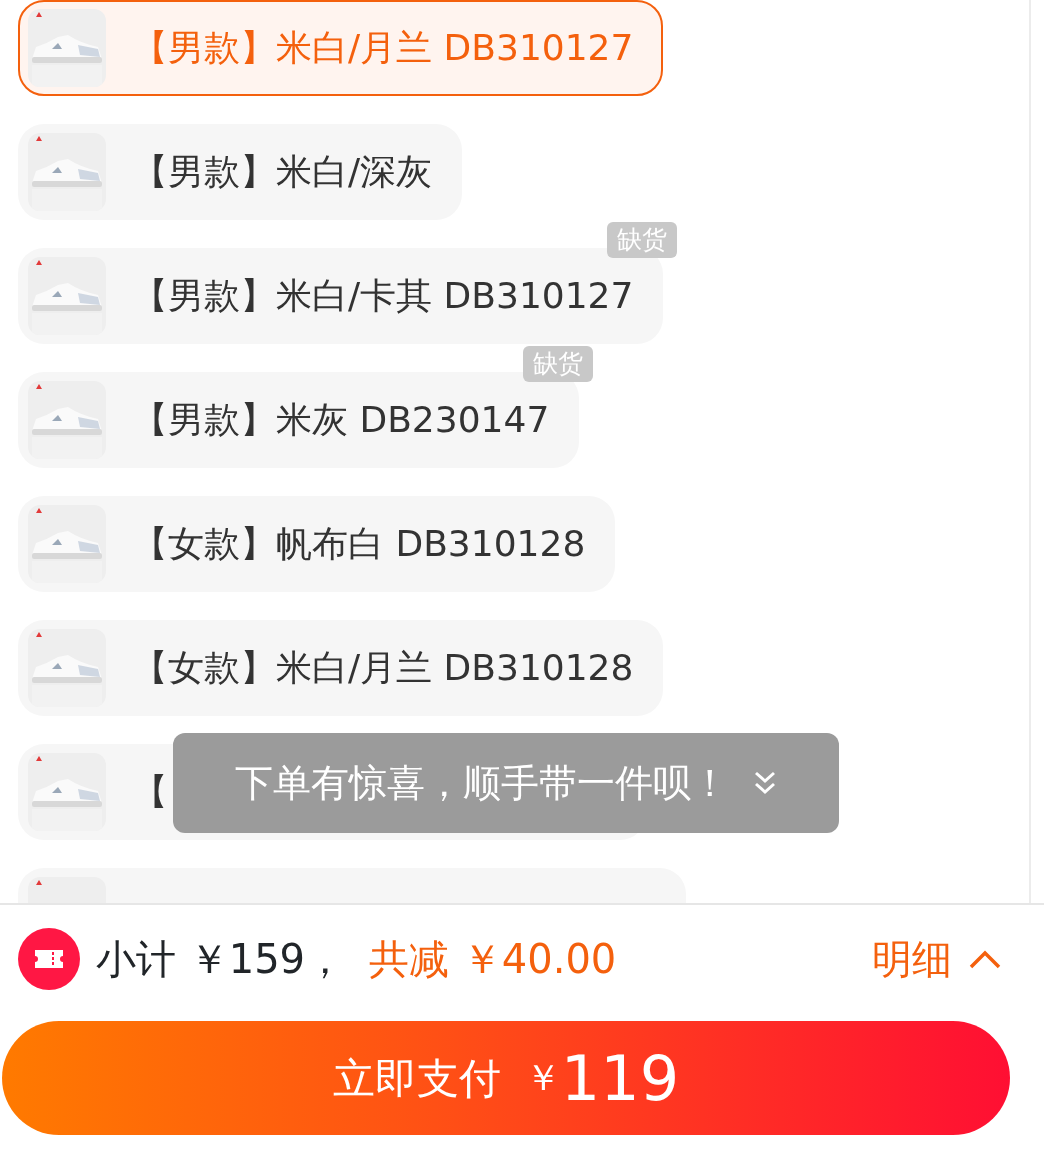  What do you see at coordinates (49, 959) in the screenshot?
I see `coupon-icon` at bounding box center [49, 959].